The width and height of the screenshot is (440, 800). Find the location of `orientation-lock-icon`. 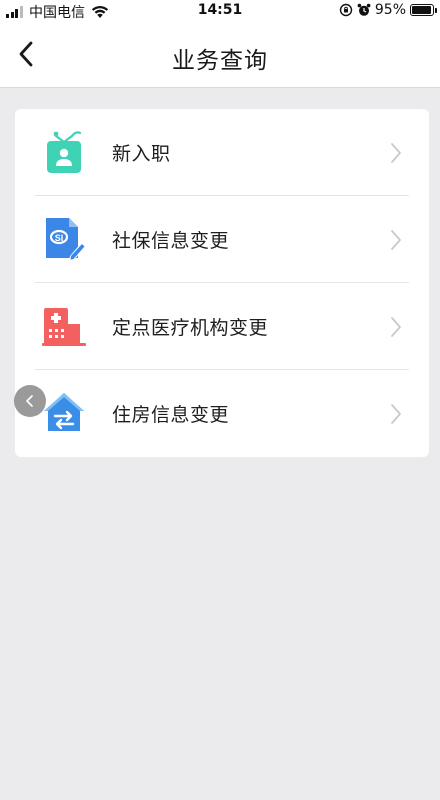

orientation-lock-icon is located at coordinates (346, 10).